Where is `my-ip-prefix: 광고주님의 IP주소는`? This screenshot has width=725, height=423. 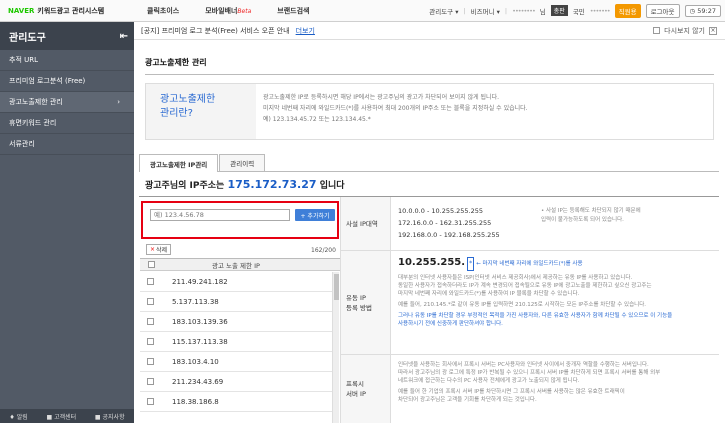 my-ip-prefix: 광고주님의 IP주소는 is located at coordinates (185, 186).